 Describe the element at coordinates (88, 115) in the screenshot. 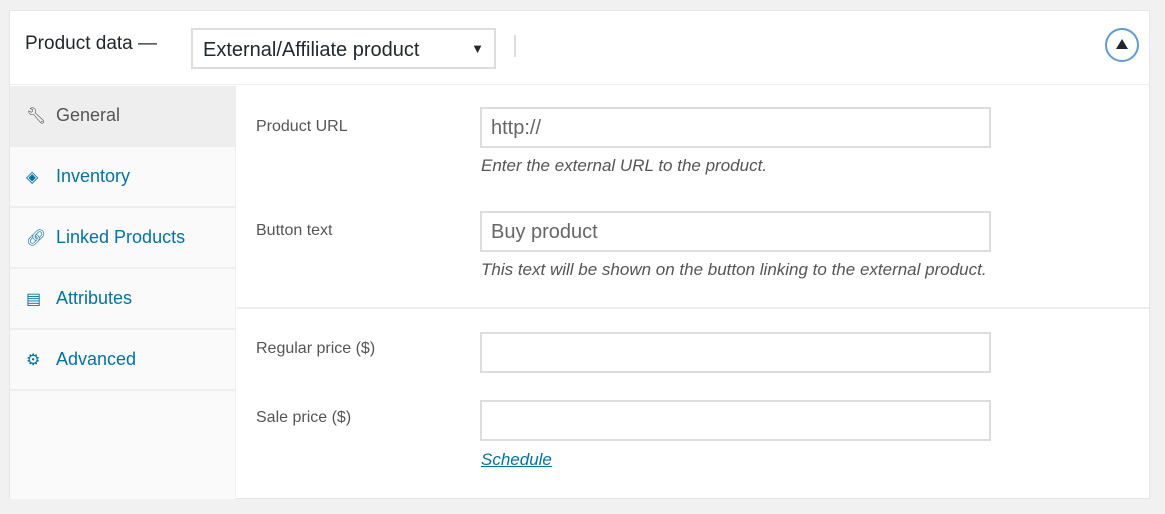

I see `tab-label: General` at that location.